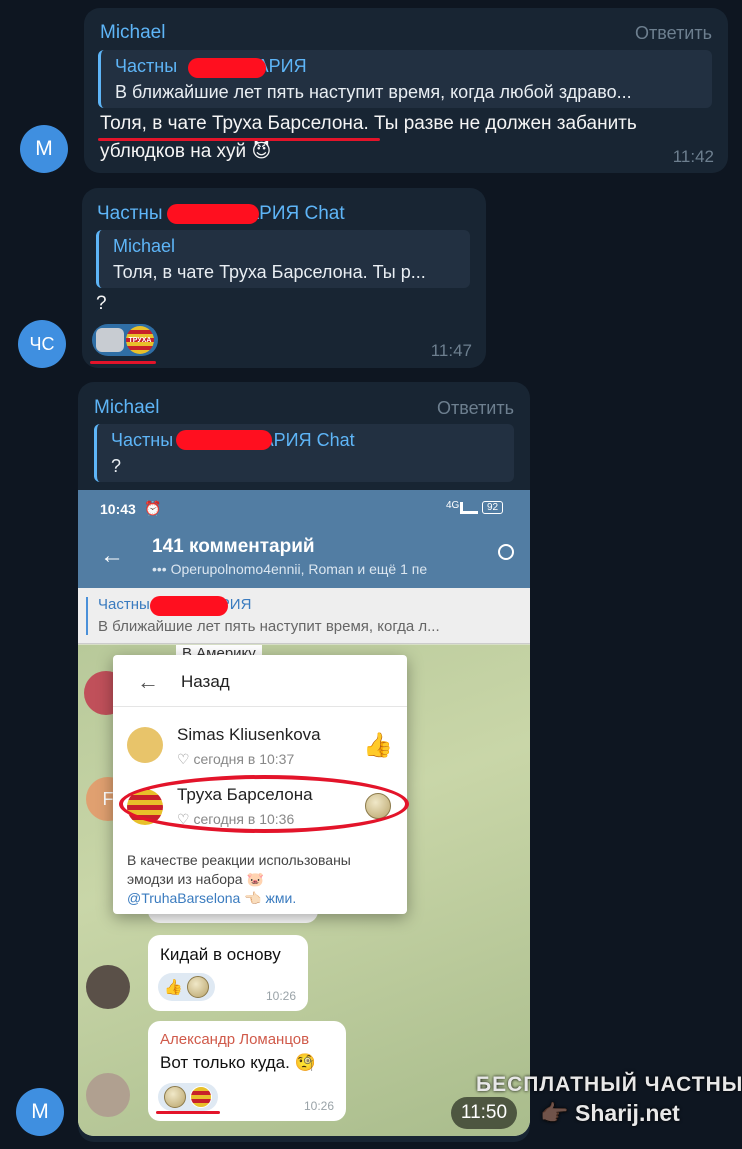  Describe the element at coordinates (118, 509) in the screenshot. I see `status-time: 10:43` at that location.